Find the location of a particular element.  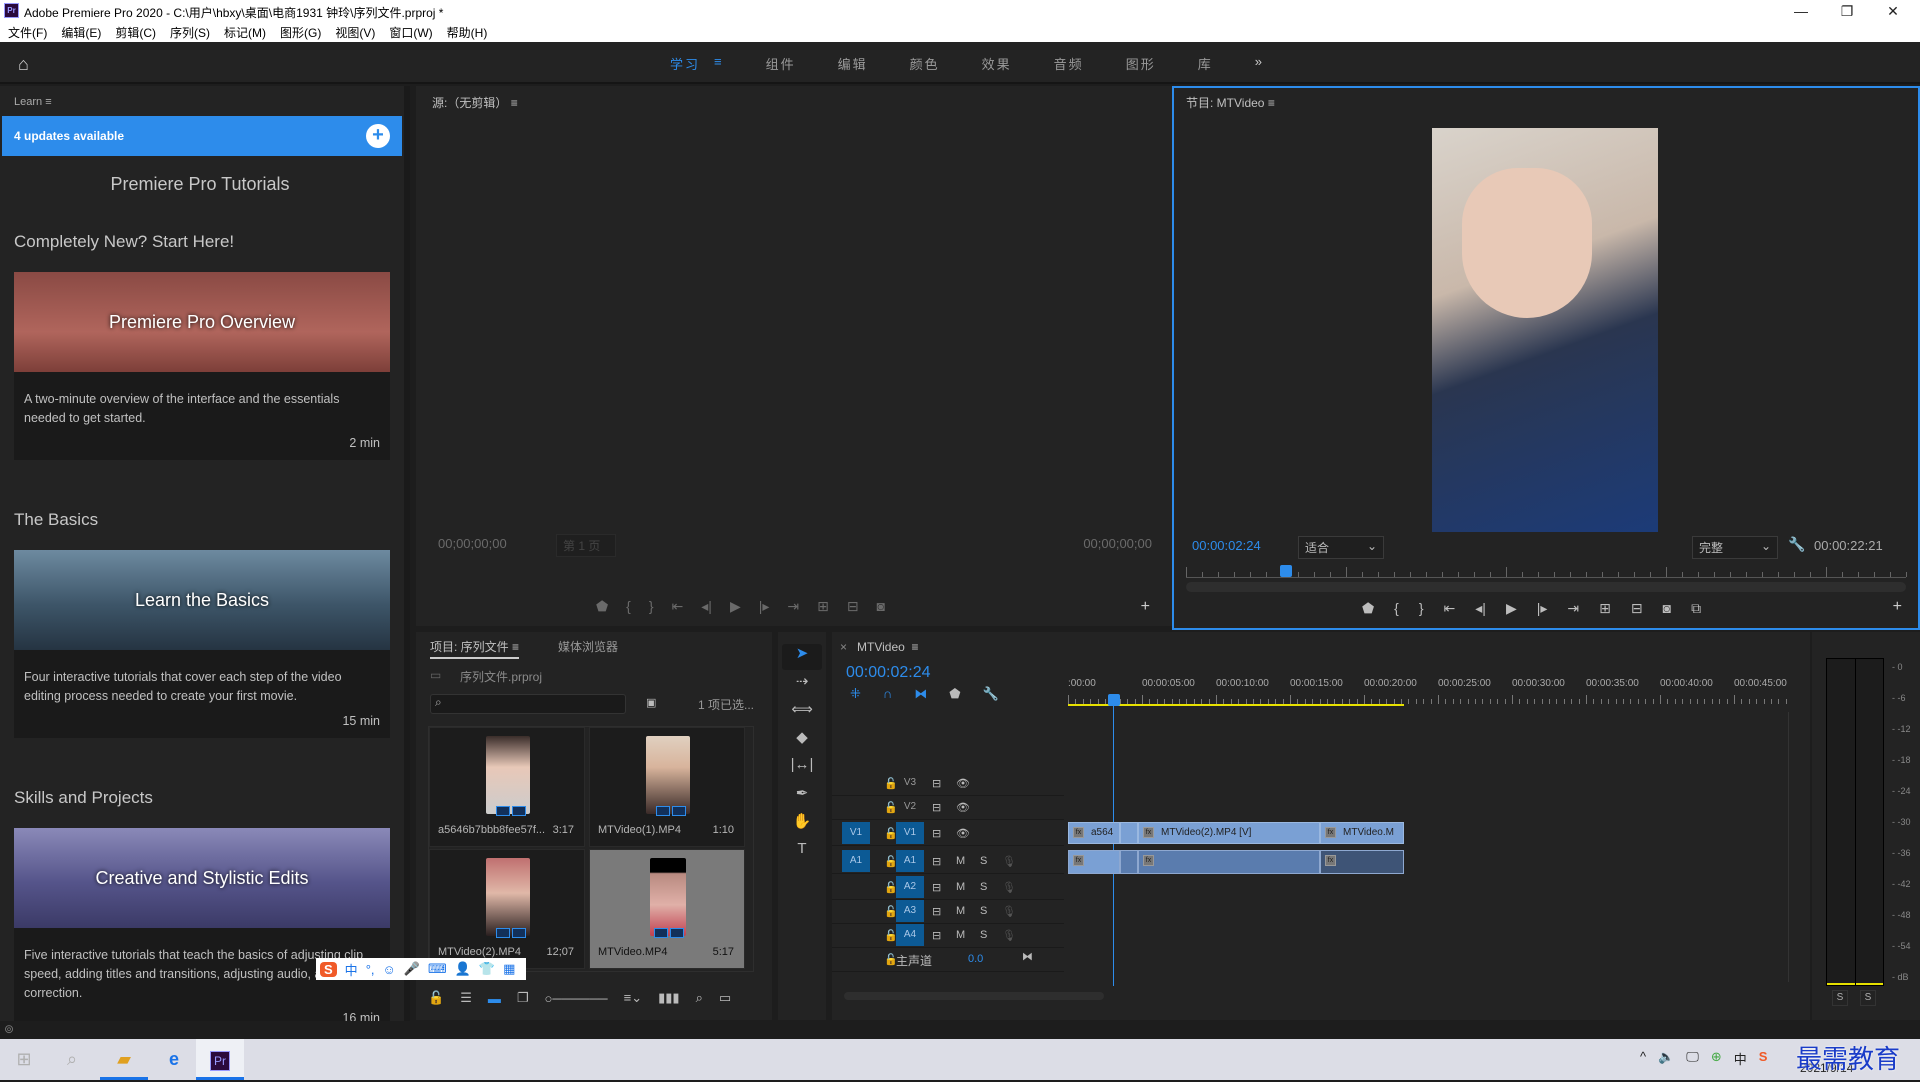

linked-selection-icon: ⧓ is located at coordinates (920, 694).